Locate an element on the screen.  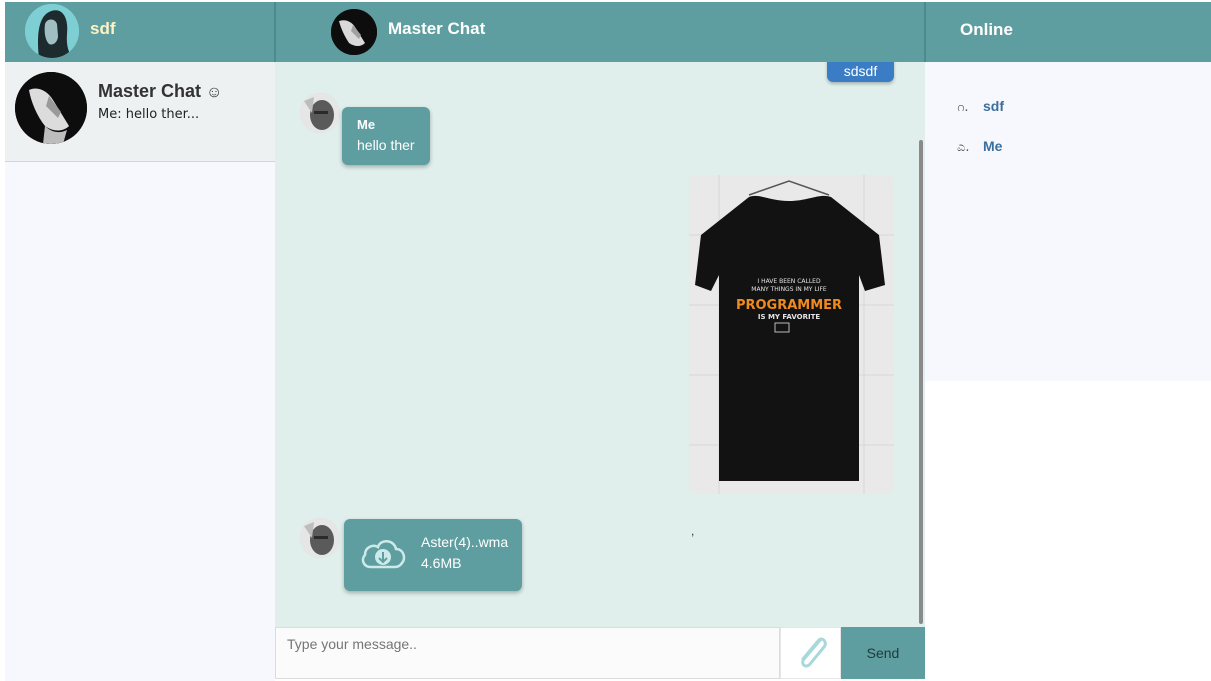
paperclip-icon is located at coordinates (811, 653).